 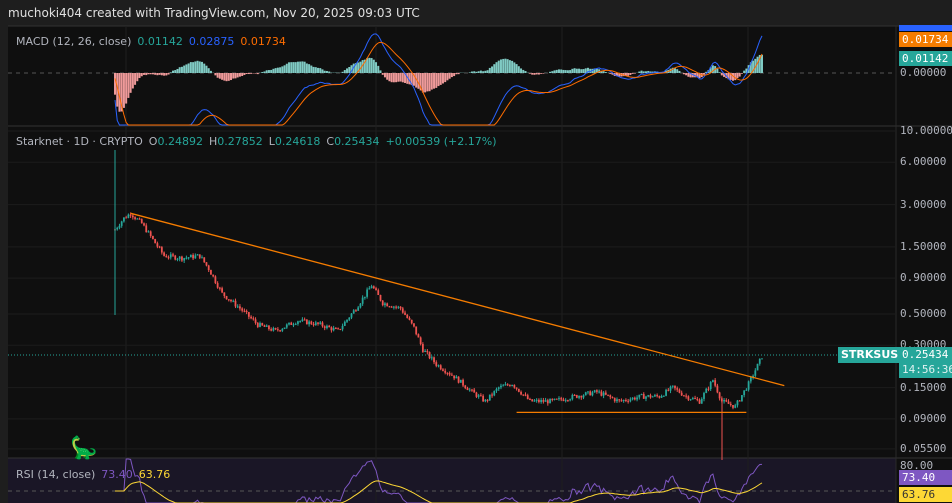 What do you see at coordinates (79, 141) in the screenshot?
I see `symbol-line: Starknet · 1D · CRYPTO` at bounding box center [79, 141].